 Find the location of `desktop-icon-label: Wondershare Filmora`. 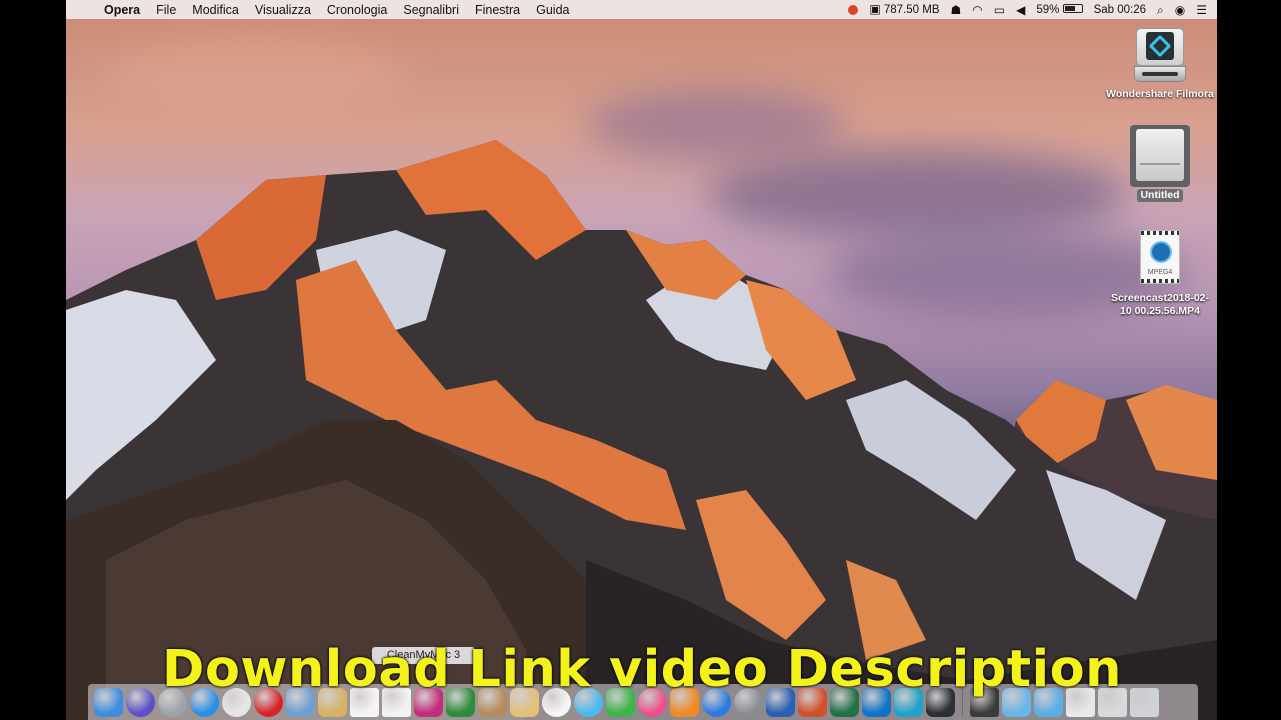

desktop-icon-label: Wondershare Filmora is located at coordinates (1160, 94).